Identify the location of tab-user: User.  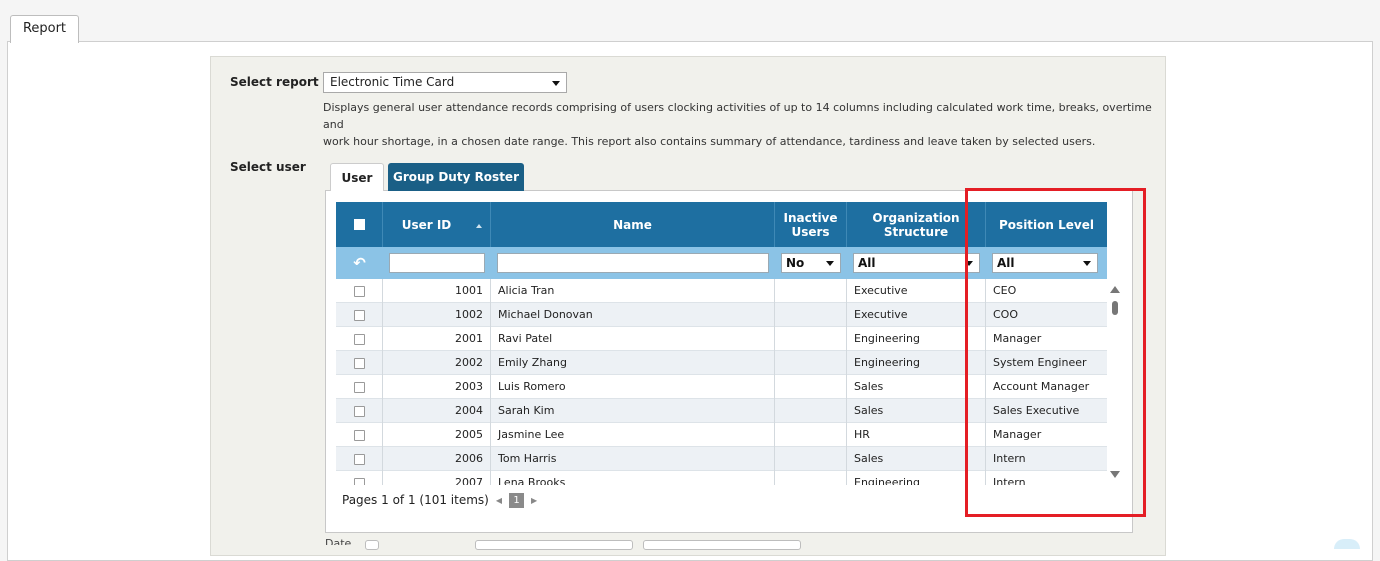
(357, 177).